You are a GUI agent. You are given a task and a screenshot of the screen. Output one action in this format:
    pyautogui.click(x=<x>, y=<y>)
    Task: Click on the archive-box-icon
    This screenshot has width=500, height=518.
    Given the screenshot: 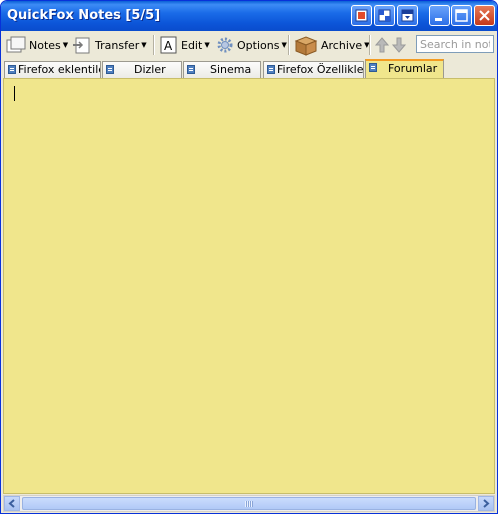 What is the action you would take?
    pyautogui.click(x=306, y=46)
    